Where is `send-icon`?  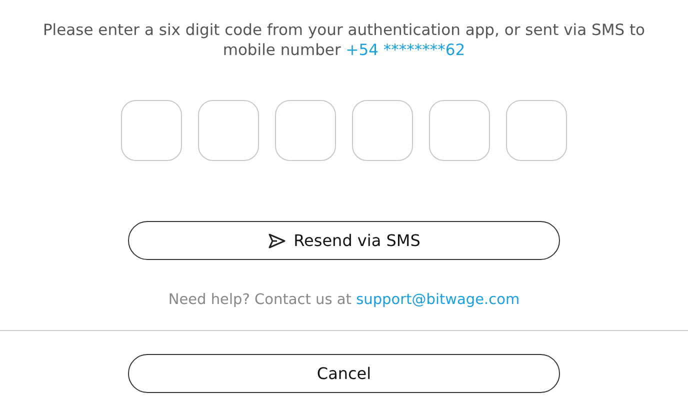
send-icon is located at coordinates (277, 240).